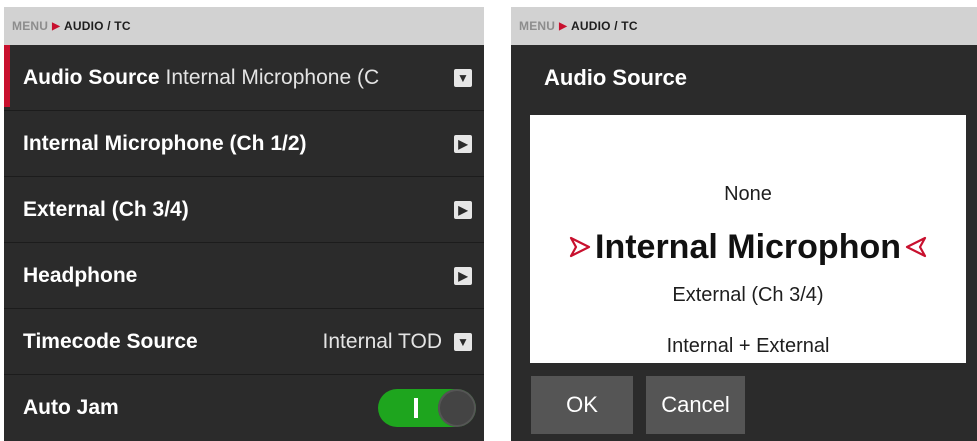 The height and width of the screenshot is (441, 977). I want to click on menu-row-audio-source: Audio Source Internal Microphone (C ▼, so click(244, 78).